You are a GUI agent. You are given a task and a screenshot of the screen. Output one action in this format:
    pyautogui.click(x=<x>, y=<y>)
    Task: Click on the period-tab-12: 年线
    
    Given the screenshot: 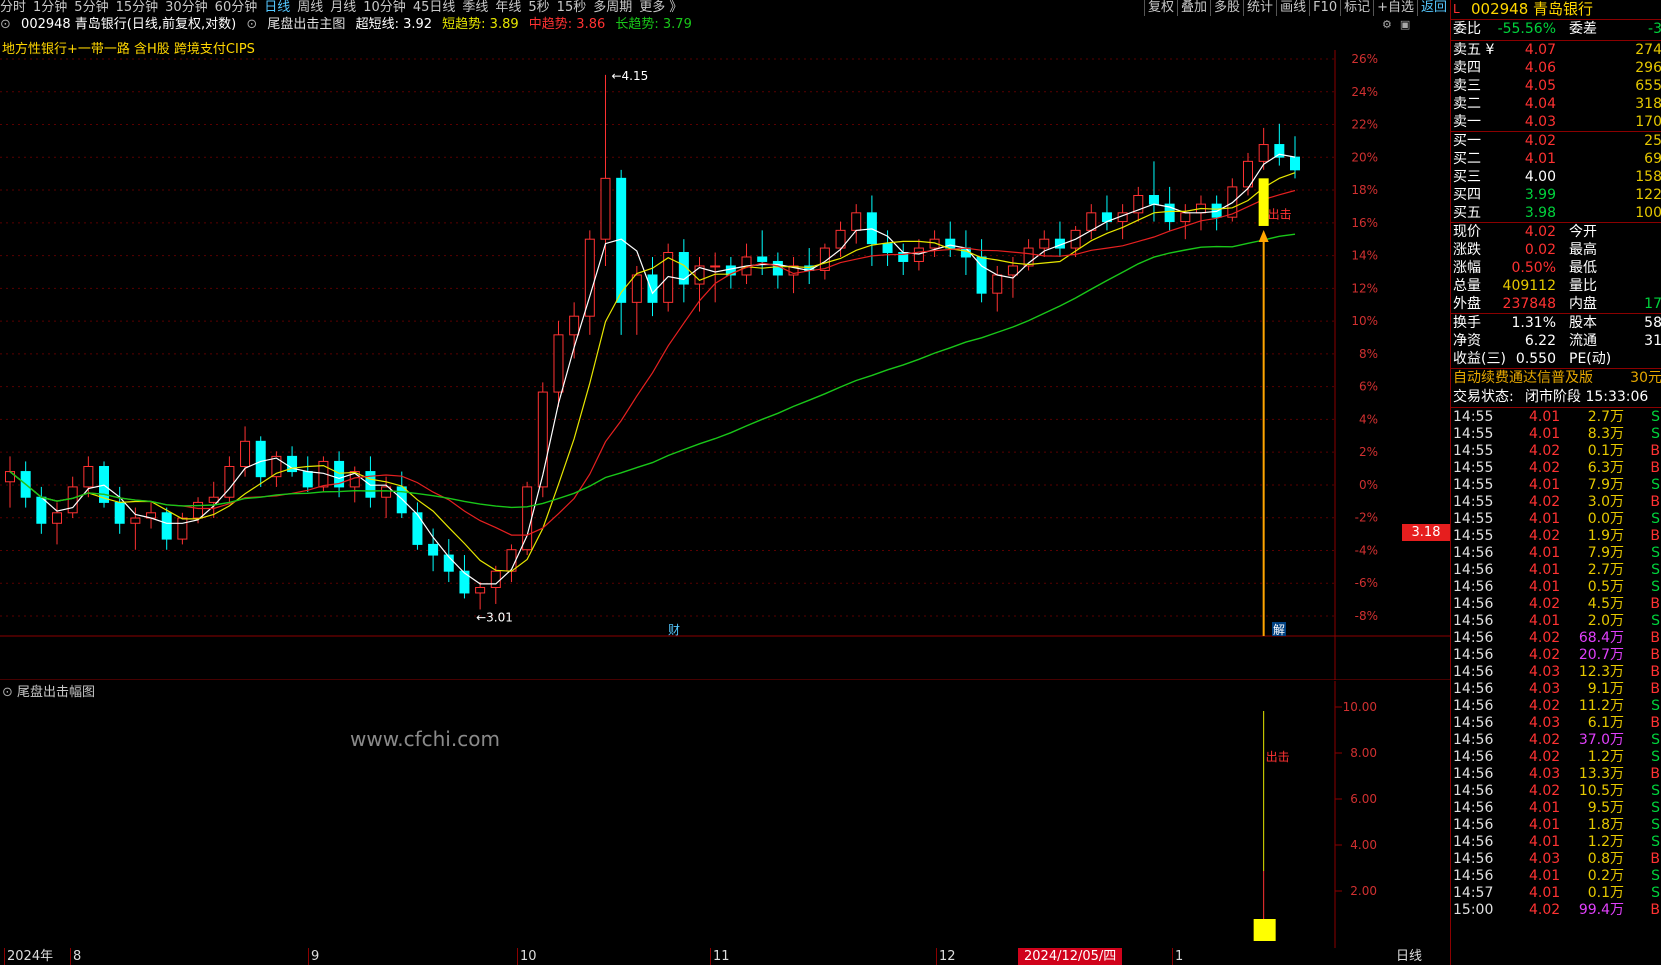 What is the action you would take?
    pyautogui.click(x=508, y=7)
    